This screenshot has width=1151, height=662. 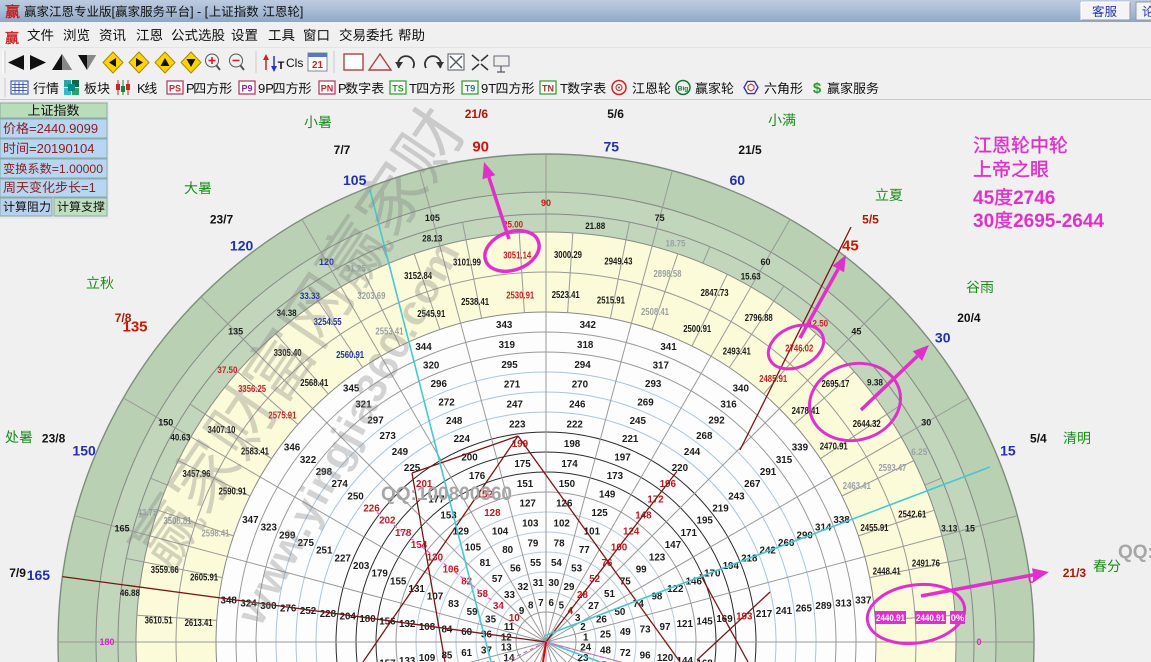 What do you see at coordinates (931, 618) in the screenshot?
I see `svg-text: 2440.91` at bounding box center [931, 618].